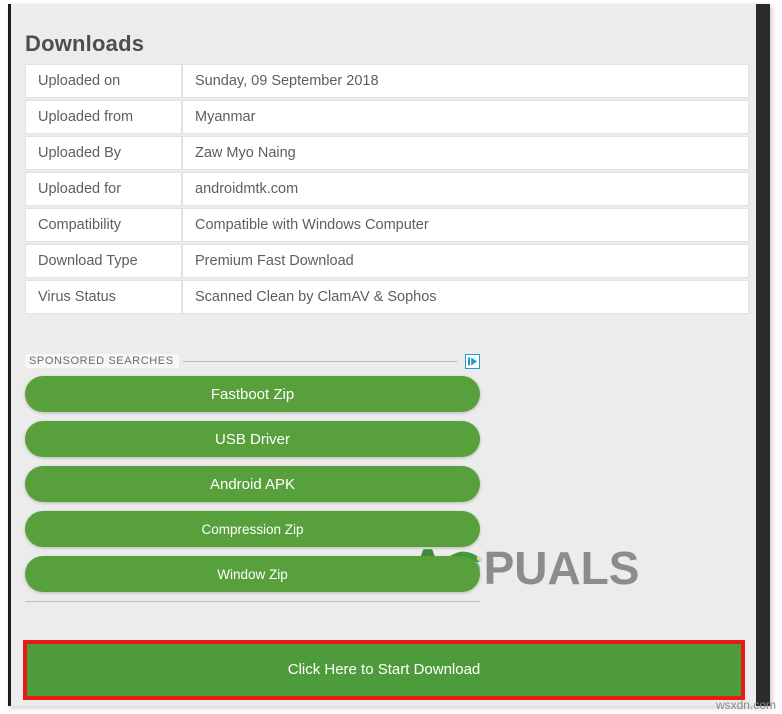  Describe the element at coordinates (465, 261) in the screenshot. I see `row-value: Premium Fast Download` at that location.